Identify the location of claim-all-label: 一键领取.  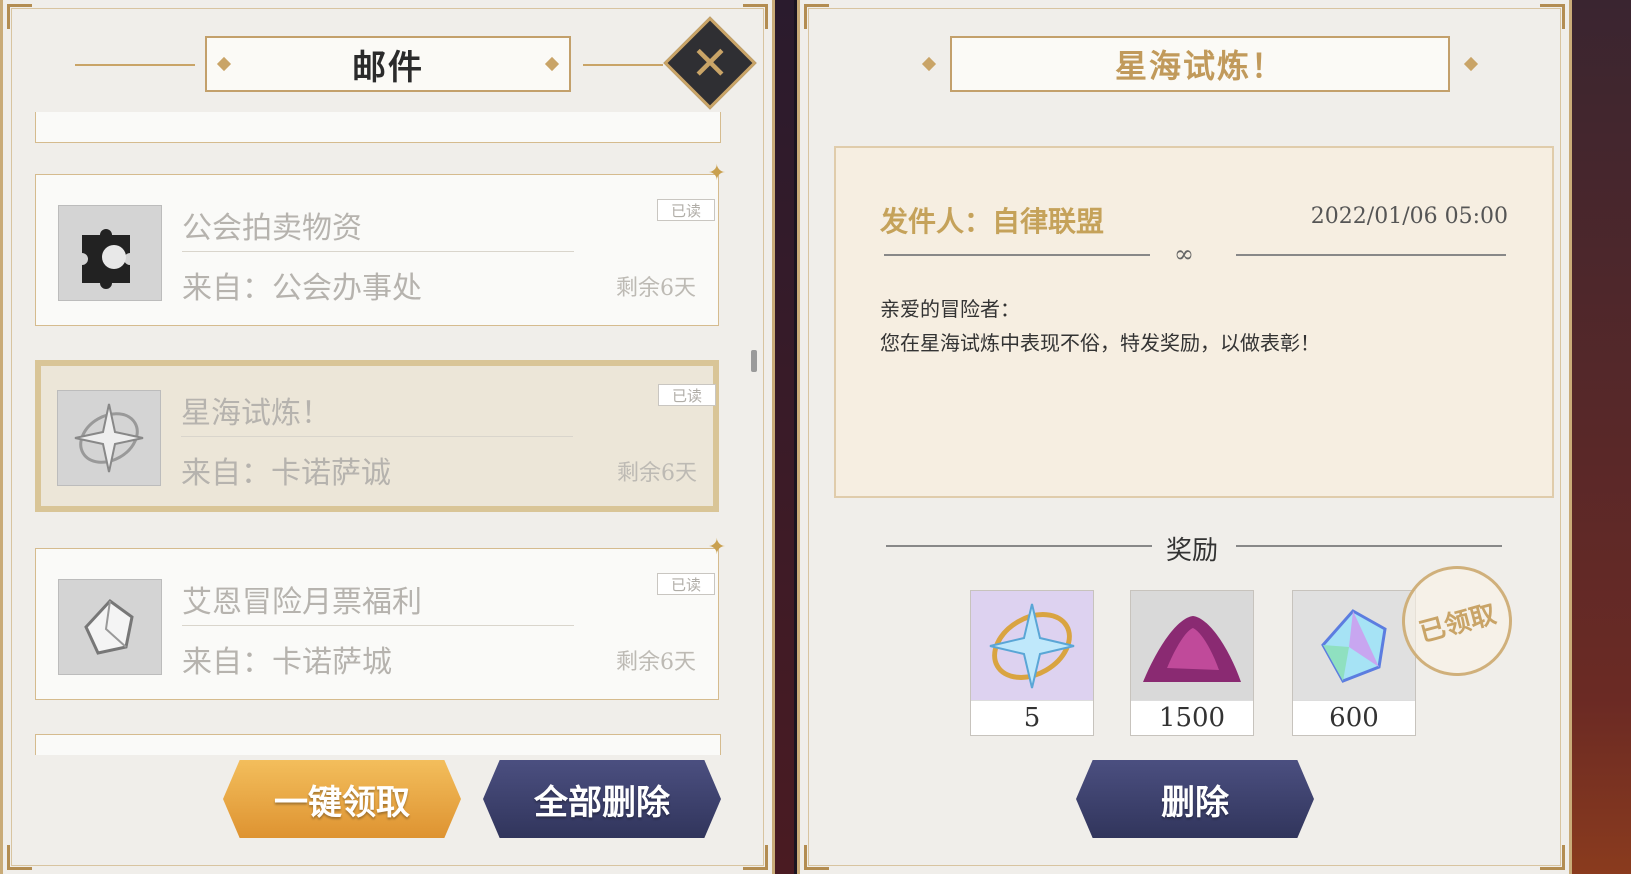
(342, 802).